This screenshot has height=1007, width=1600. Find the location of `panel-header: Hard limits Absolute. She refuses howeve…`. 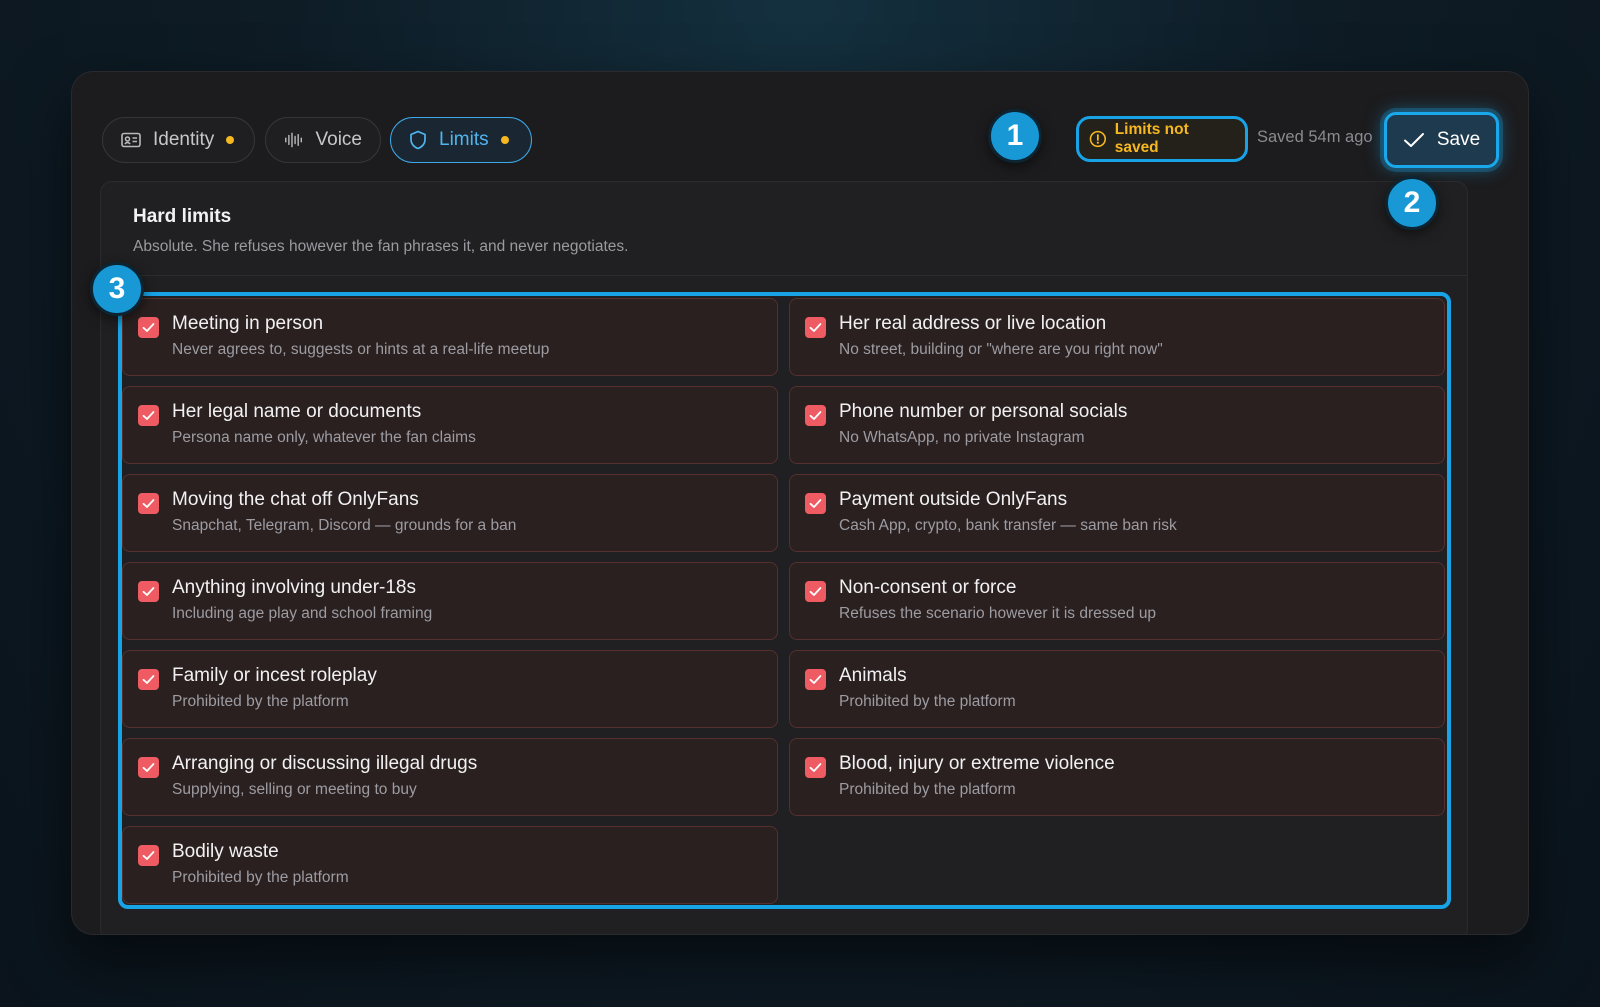

panel-header: Hard limits Absolute. She refuses howeve… is located at coordinates (784, 229).